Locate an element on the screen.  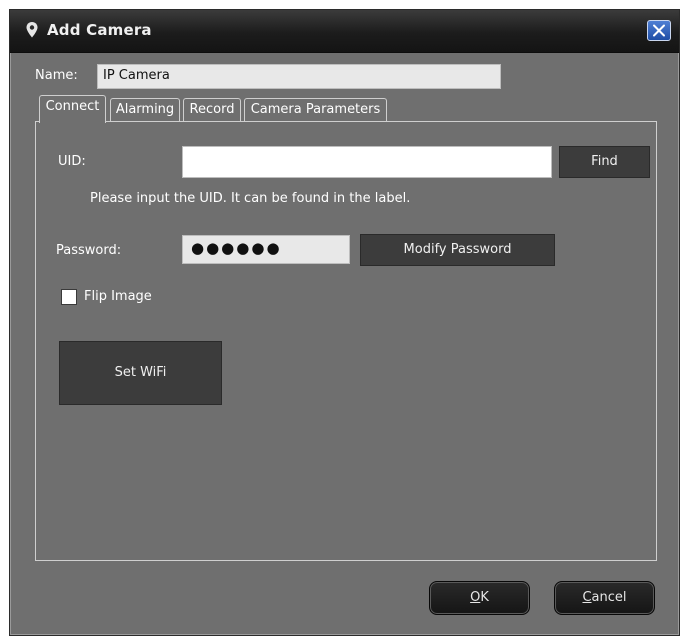
flip-image-checkbox is located at coordinates (69, 297).